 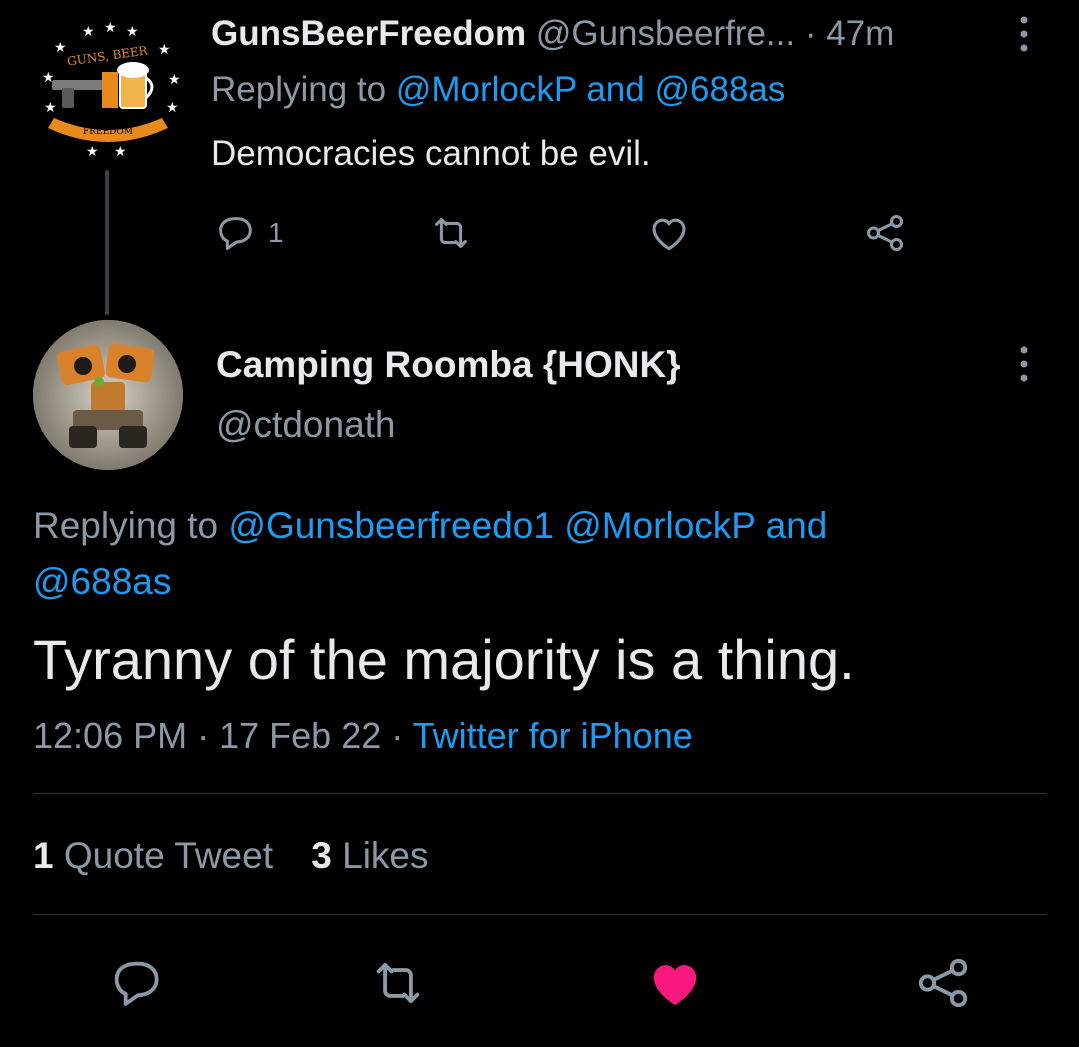 I want to click on parent-like-button, so click(x=669, y=233).